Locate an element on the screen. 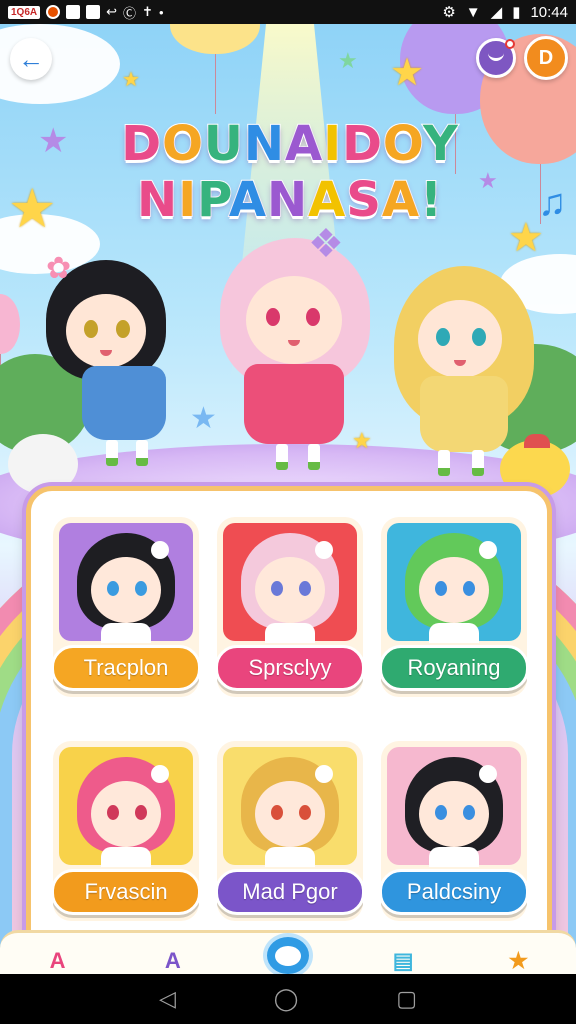 This screenshot has height=1024, width=576. nav-item-1: ASode Wey is located at coordinates (172, 953).